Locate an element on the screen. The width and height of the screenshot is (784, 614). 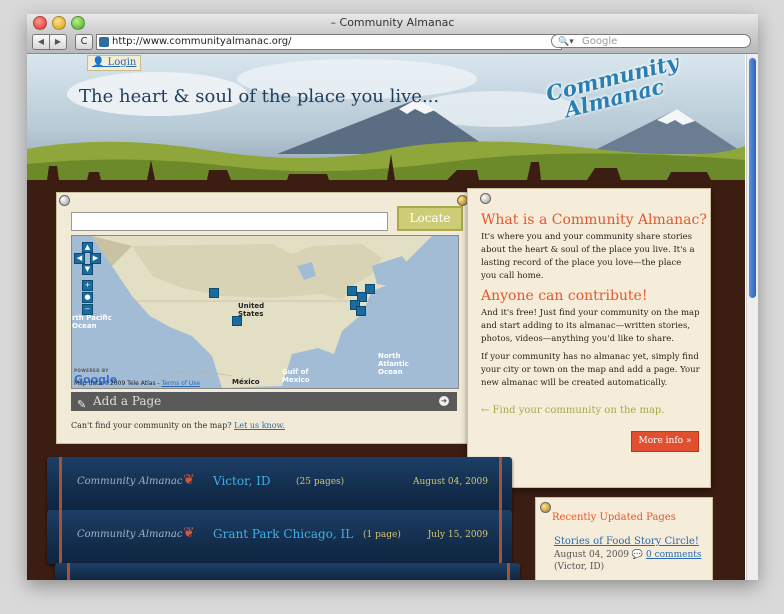
pan-down-icon: ▼ is located at coordinates (87, 269).